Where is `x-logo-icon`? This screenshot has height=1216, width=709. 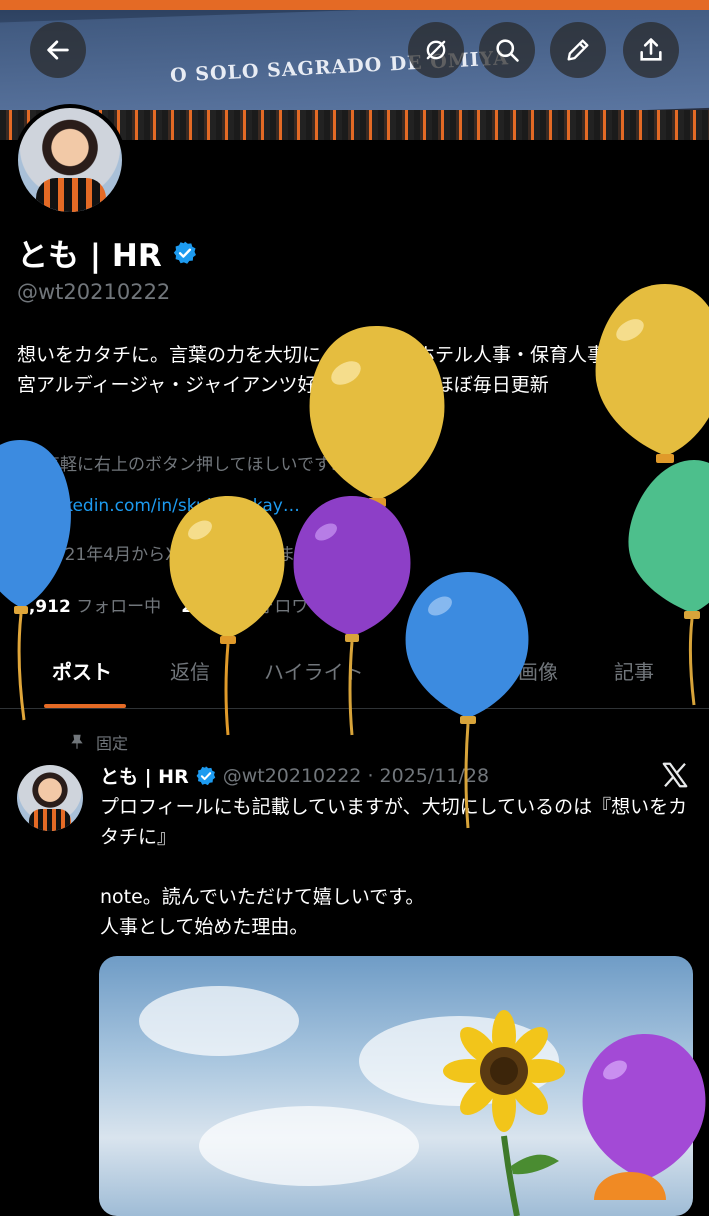 x-logo-icon is located at coordinates (675, 775).